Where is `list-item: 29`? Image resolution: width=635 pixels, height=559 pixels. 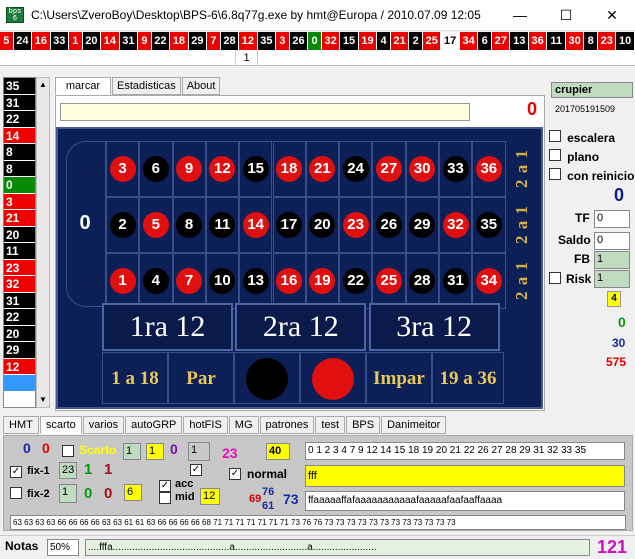 list-item: 29 is located at coordinates (19, 350).